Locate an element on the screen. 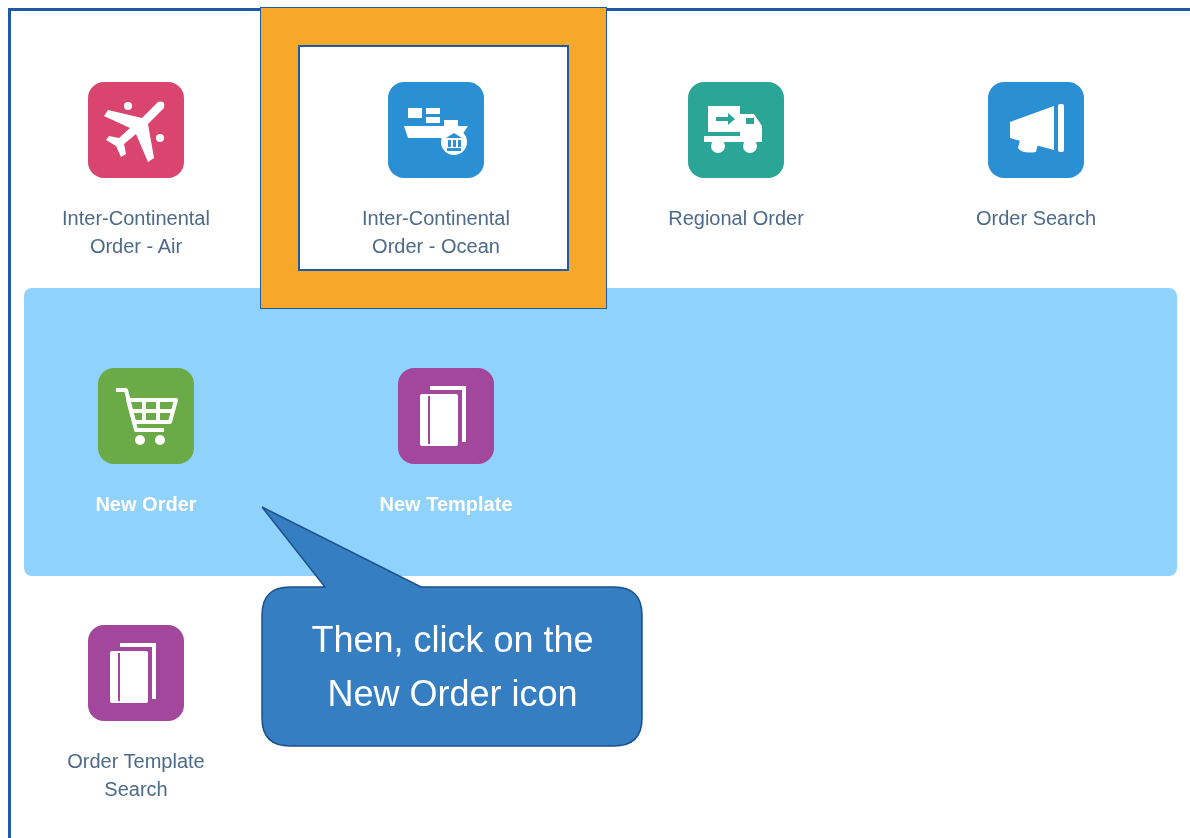 Image resolution: width=1190 pixels, height=838 pixels. app-tile: Order Search is located at coordinates (1036, 157).